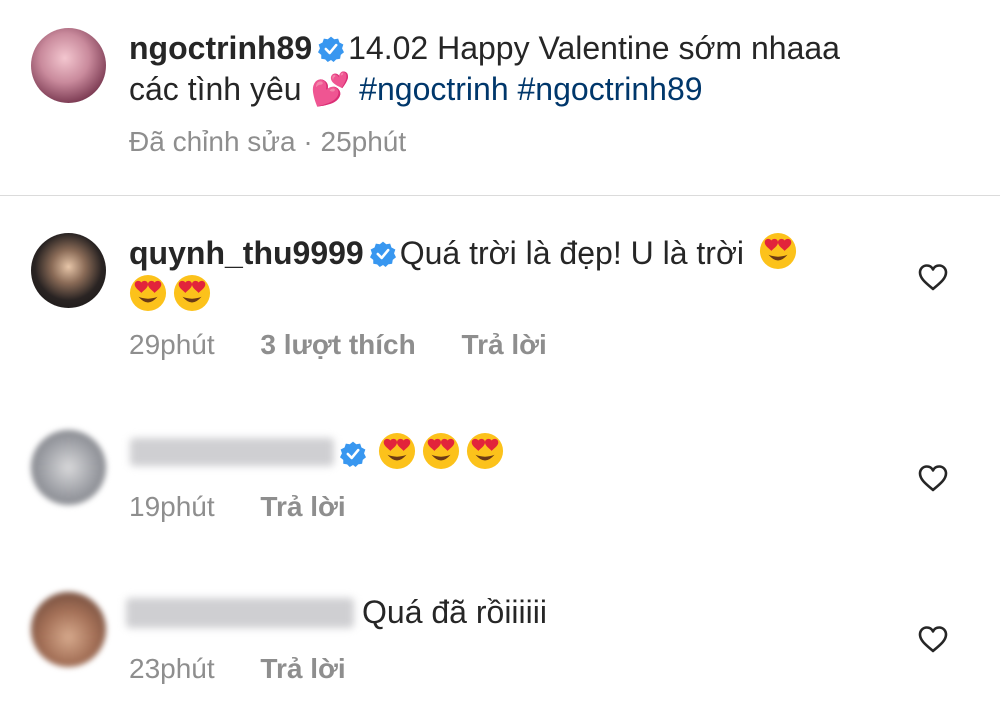  I want to click on comment-1-line-1: quynh_thu9999 Quá trời là đẹp! U là trời, so click(466, 252).